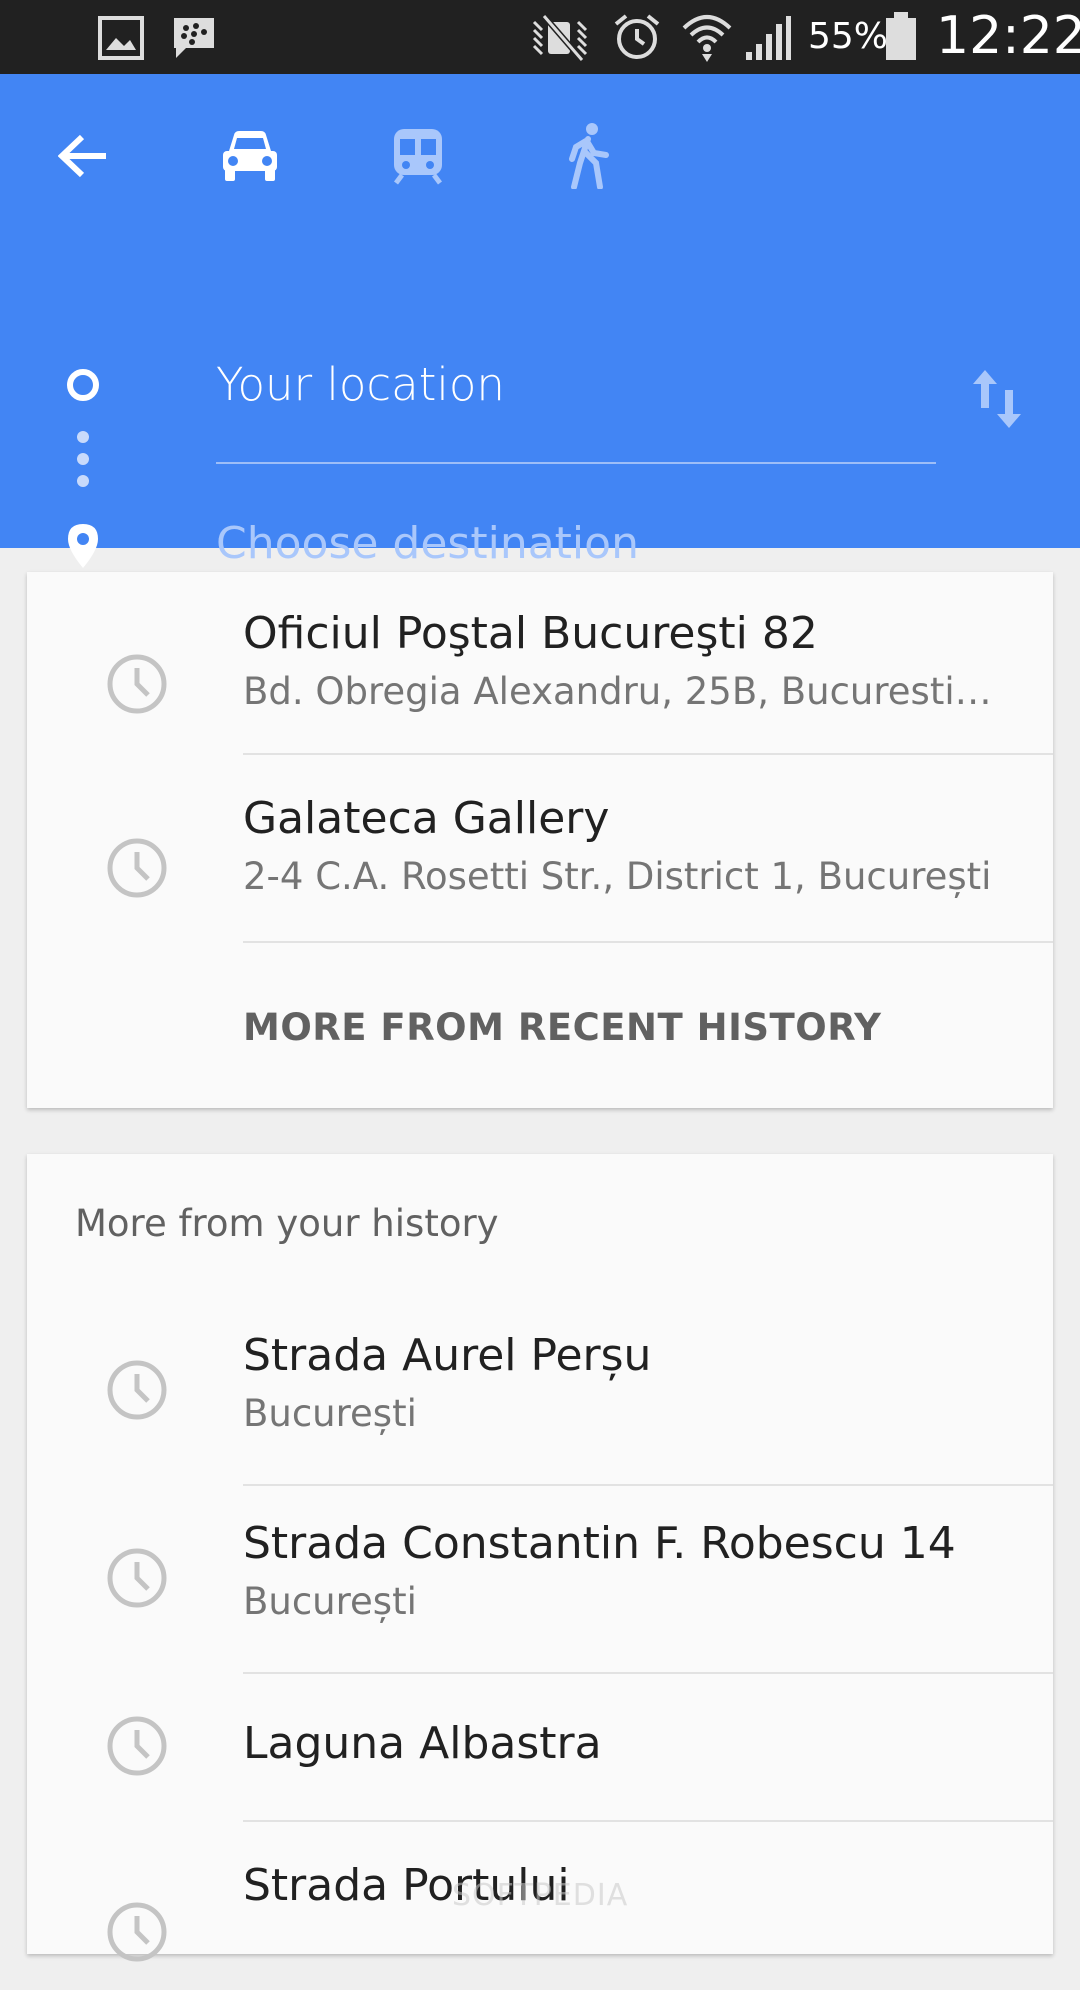 The image size is (1080, 1990). What do you see at coordinates (540, 1895) in the screenshot?
I see `watermark: SOFTPEDIA` at bounding box center [540, 1895].